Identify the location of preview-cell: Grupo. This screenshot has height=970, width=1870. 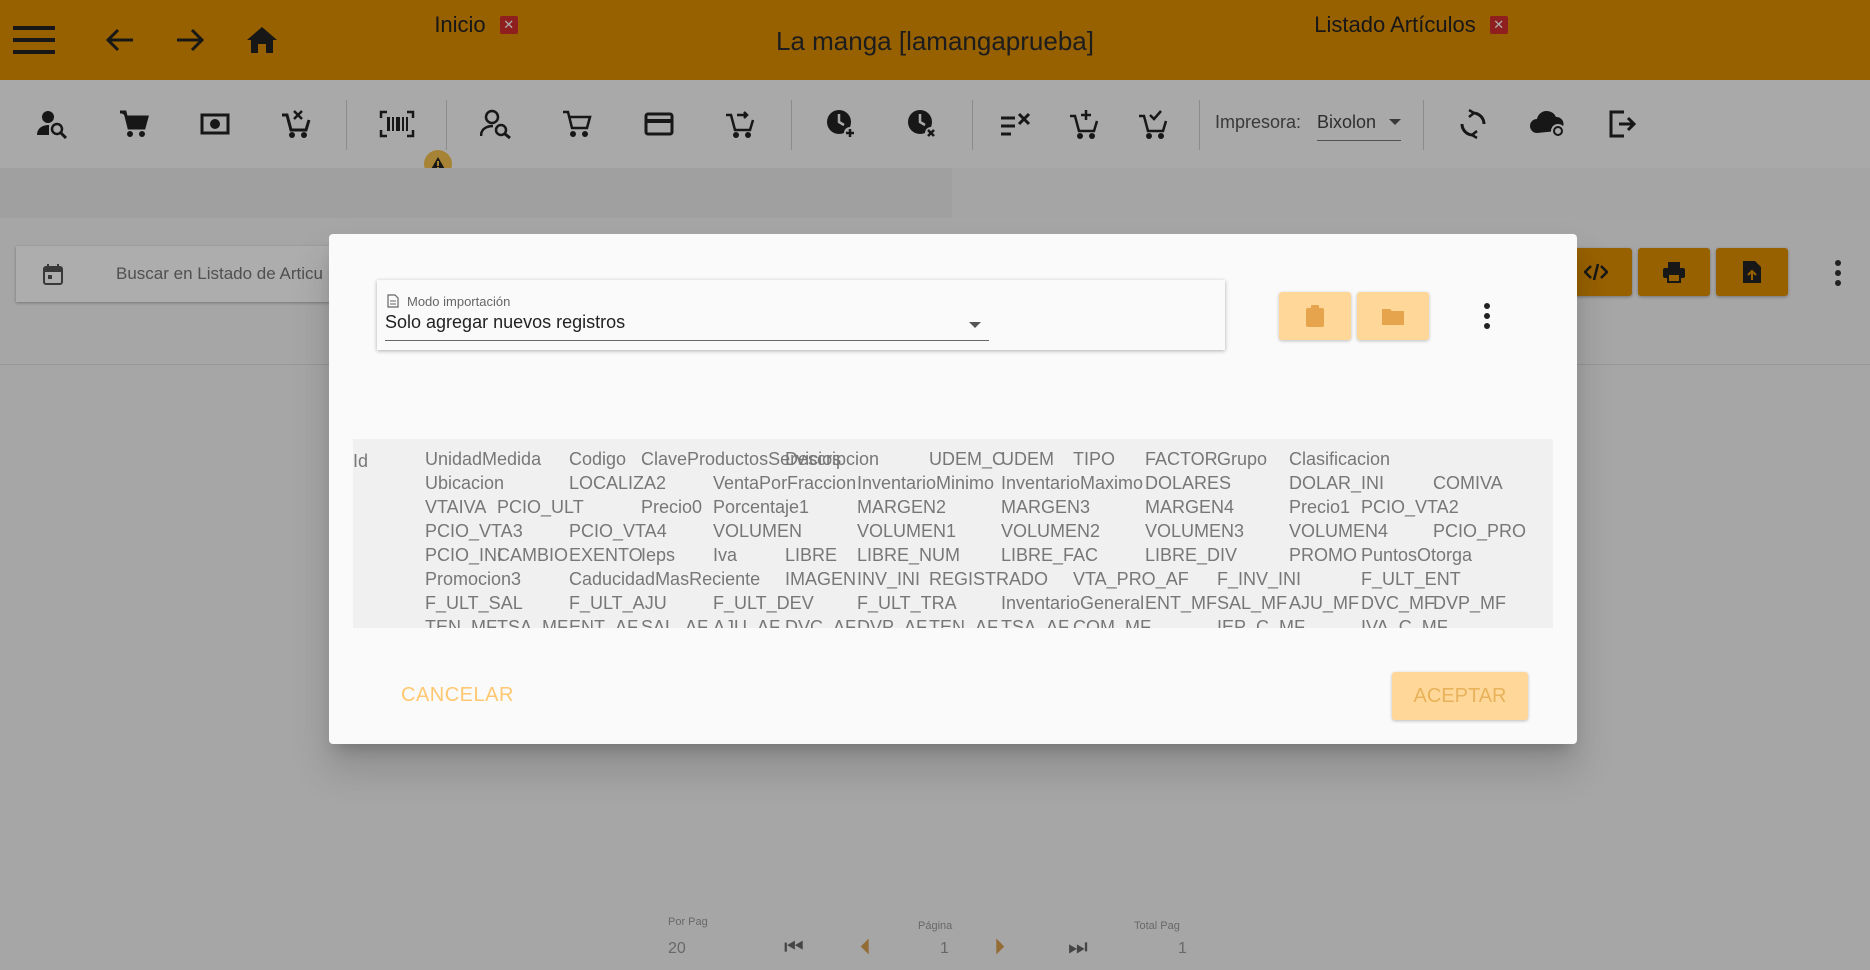
(1242, 459).